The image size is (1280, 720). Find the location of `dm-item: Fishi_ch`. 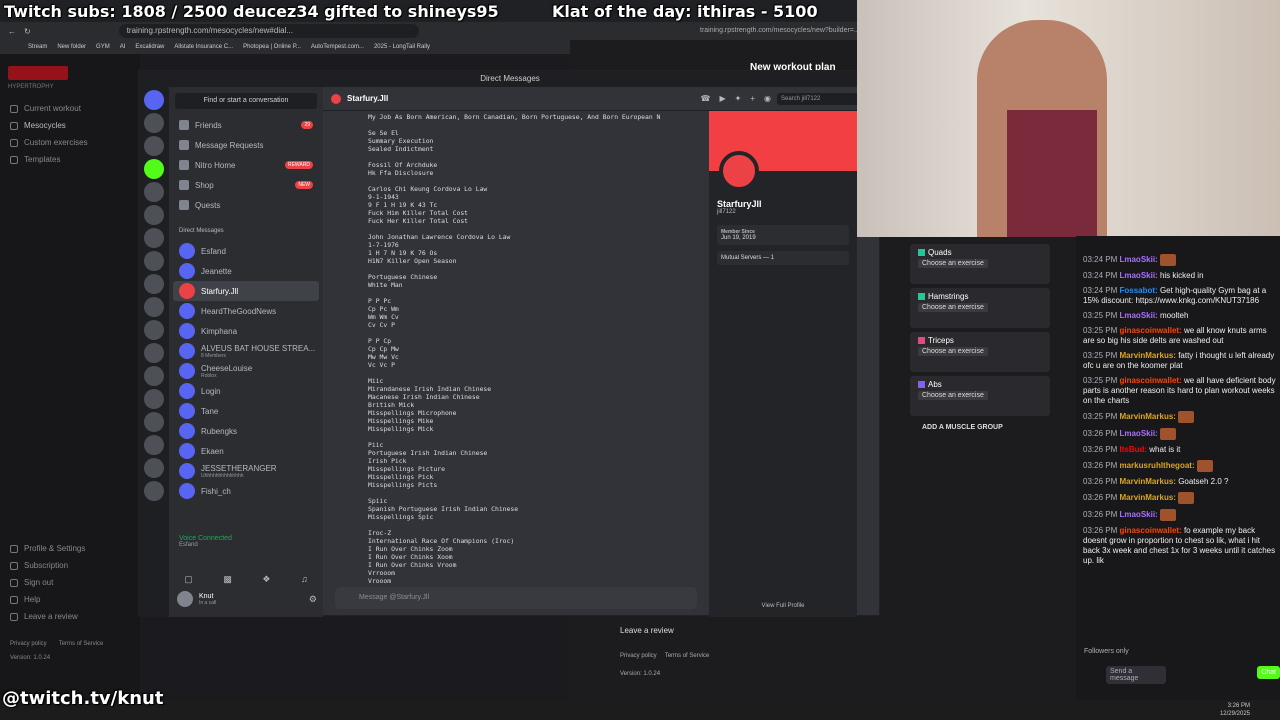

dm-item: Fishi_ch is located at coordinates (246, 491).